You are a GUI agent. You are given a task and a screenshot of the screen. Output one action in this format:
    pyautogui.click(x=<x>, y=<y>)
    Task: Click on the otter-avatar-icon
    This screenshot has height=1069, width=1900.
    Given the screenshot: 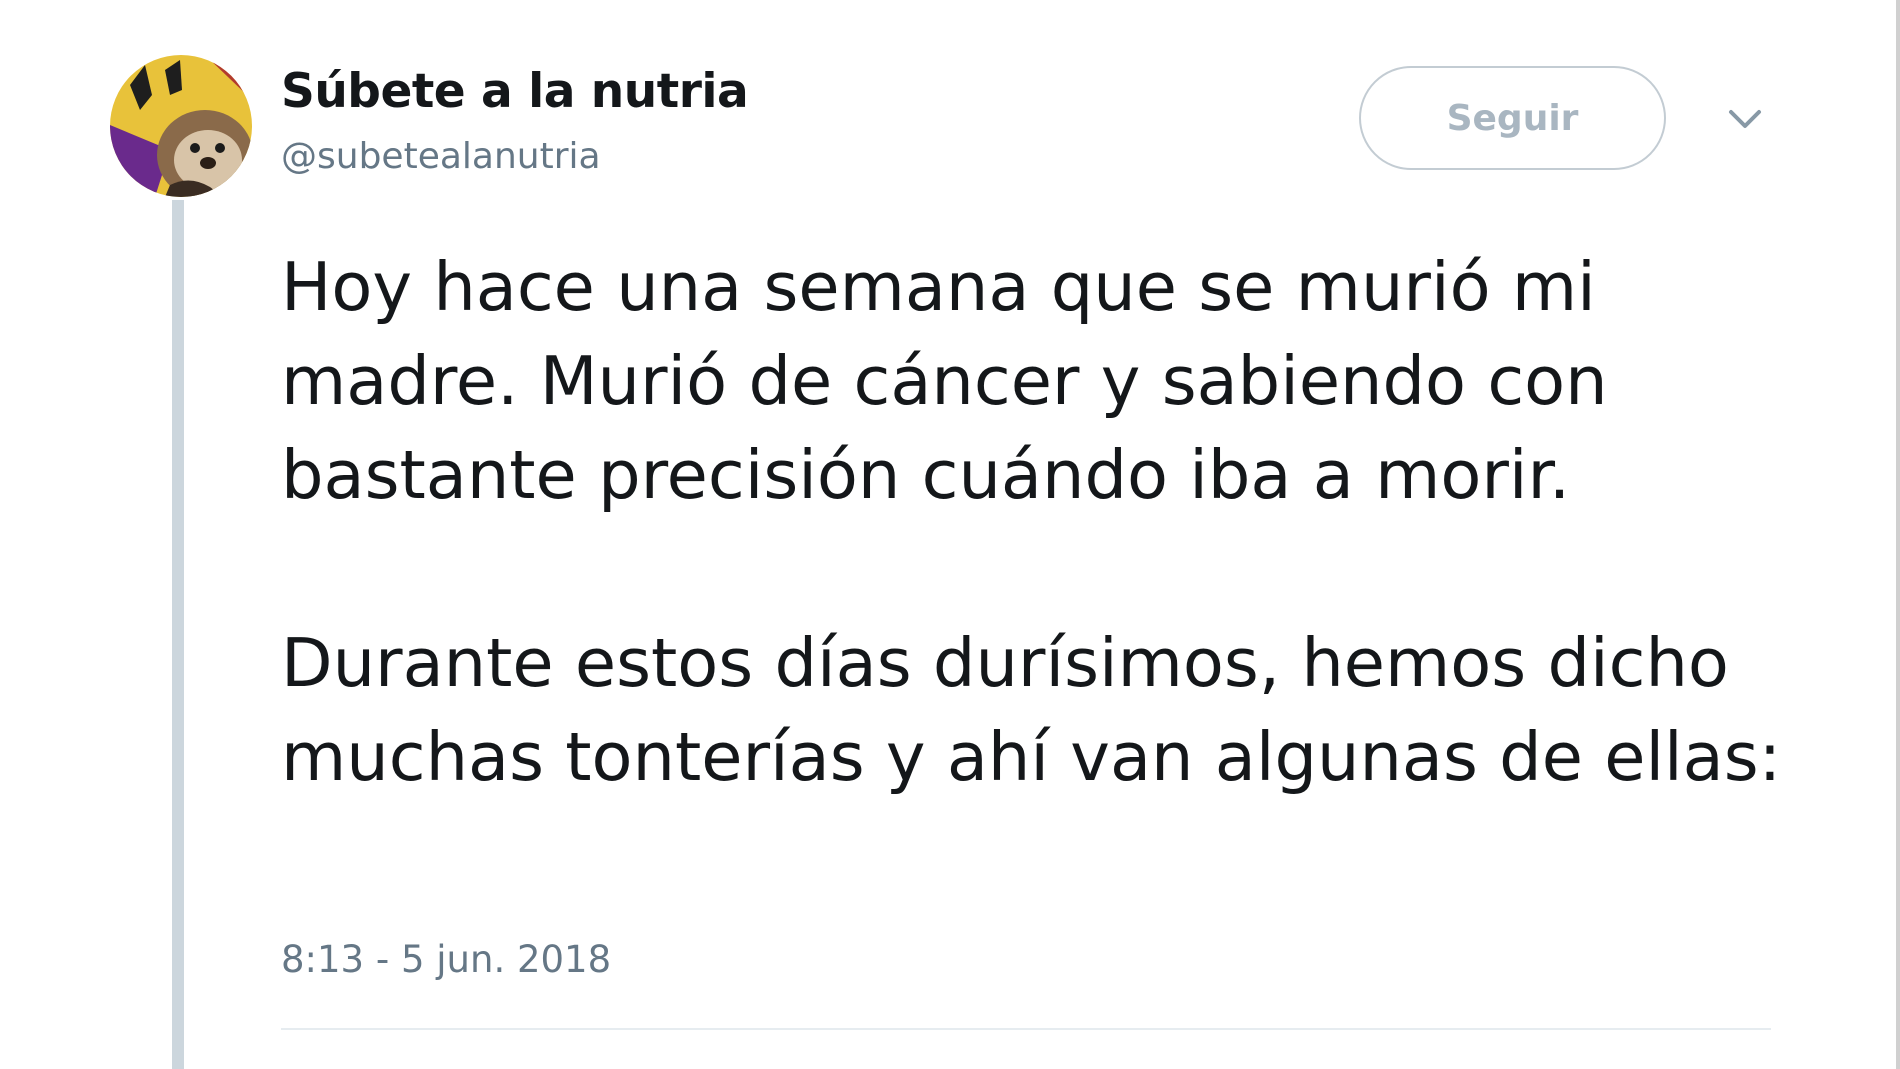 What is the action you would take?
    pyautogui.click(x=181, y=126)
    